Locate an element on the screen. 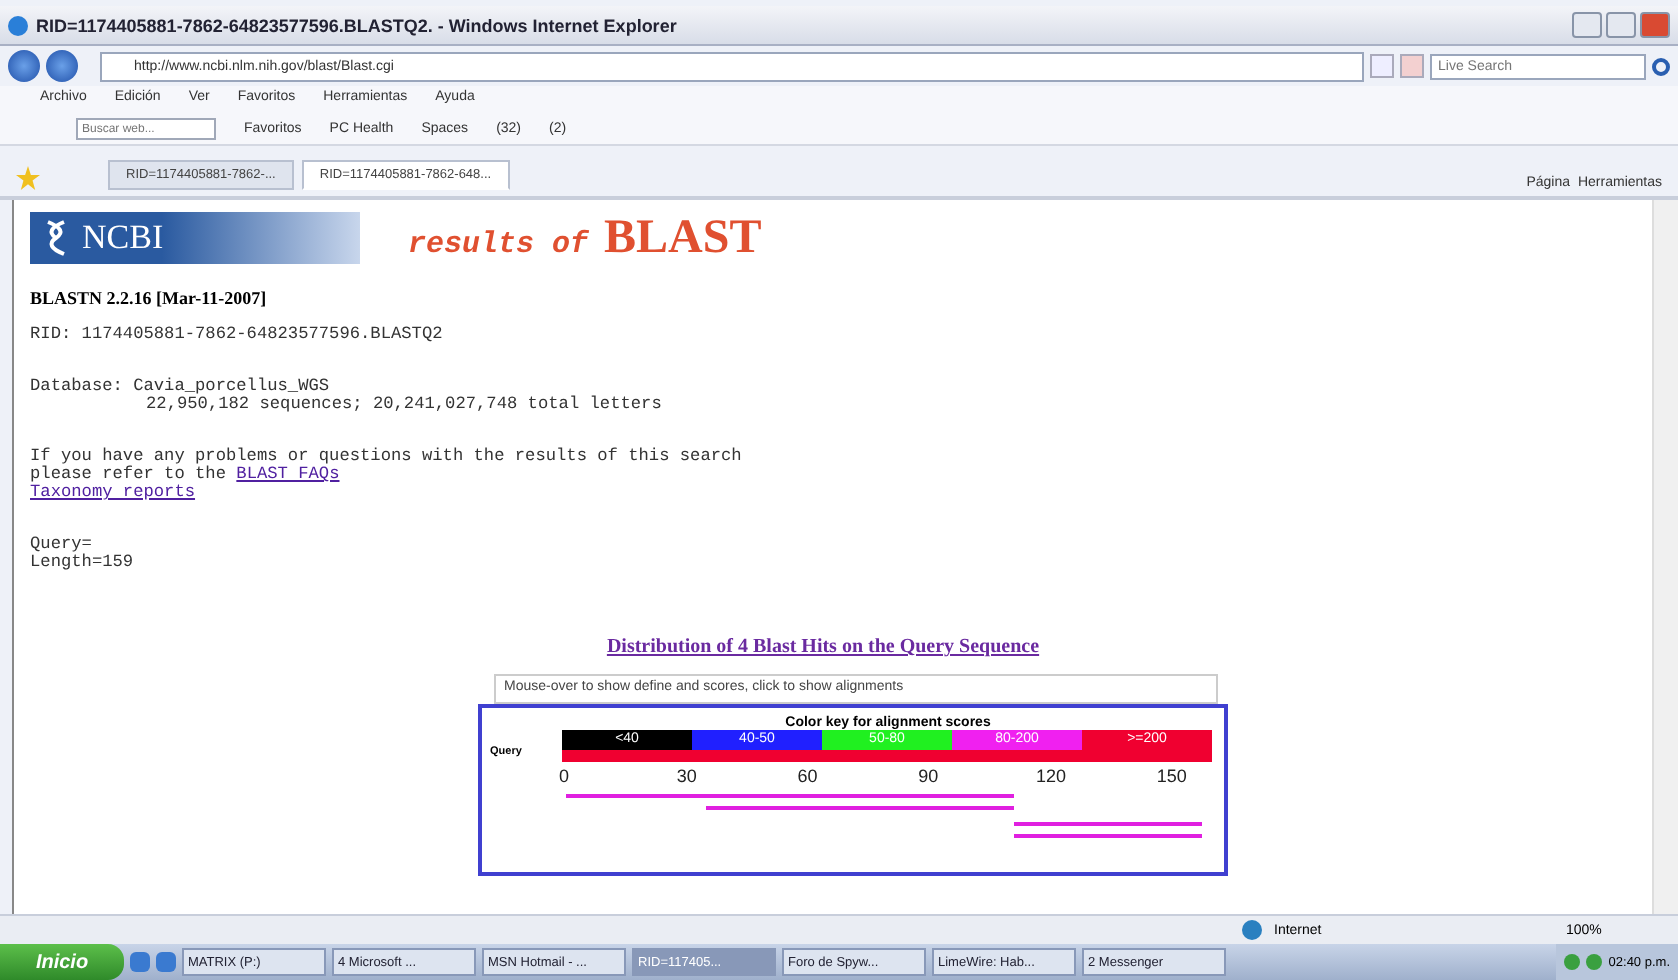  taxonomy-link: Taxonomy reports is located at coordinates (113, 492).